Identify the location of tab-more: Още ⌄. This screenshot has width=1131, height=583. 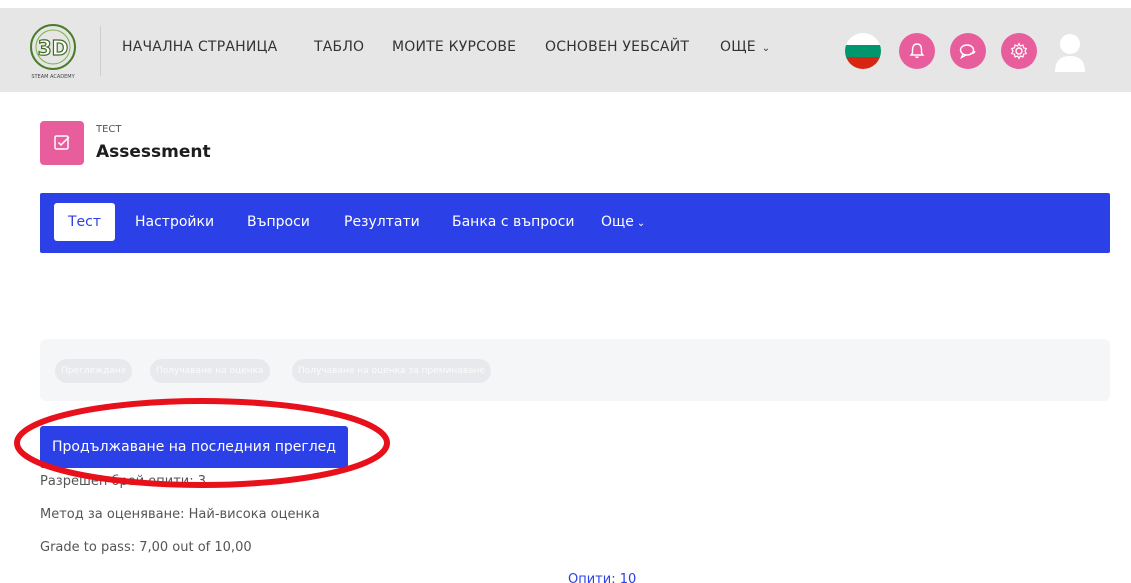
(623, 222).